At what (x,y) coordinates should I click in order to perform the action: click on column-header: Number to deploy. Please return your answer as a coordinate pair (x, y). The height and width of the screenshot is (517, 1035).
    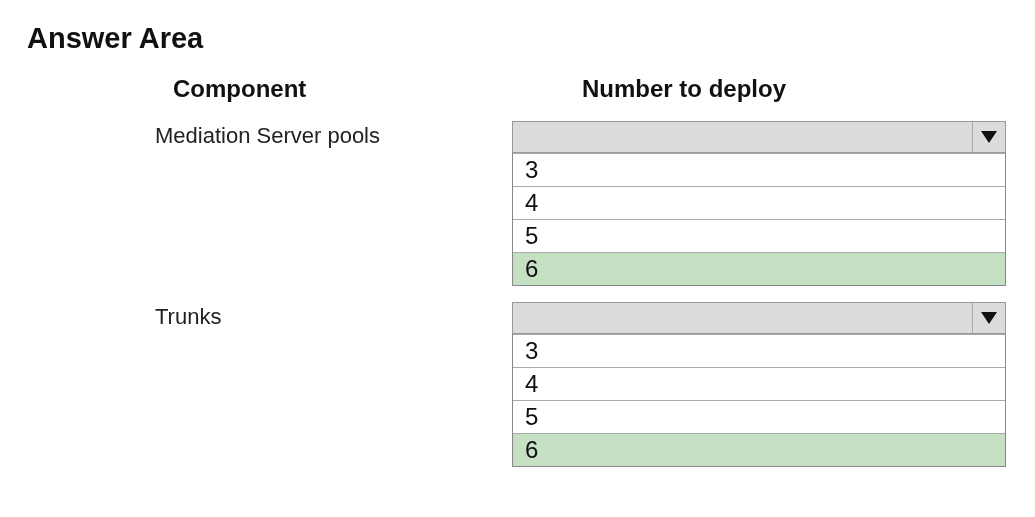
    Looking at the image, I should click on (684, 89).